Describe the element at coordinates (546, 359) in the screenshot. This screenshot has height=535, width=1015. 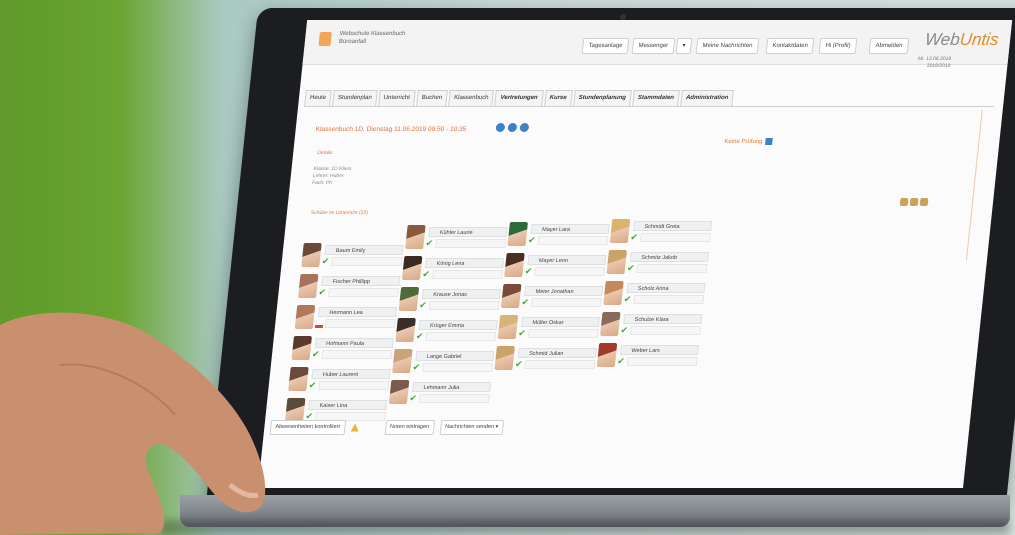
I see `student-card: Schmid Julian ✔` at that location.